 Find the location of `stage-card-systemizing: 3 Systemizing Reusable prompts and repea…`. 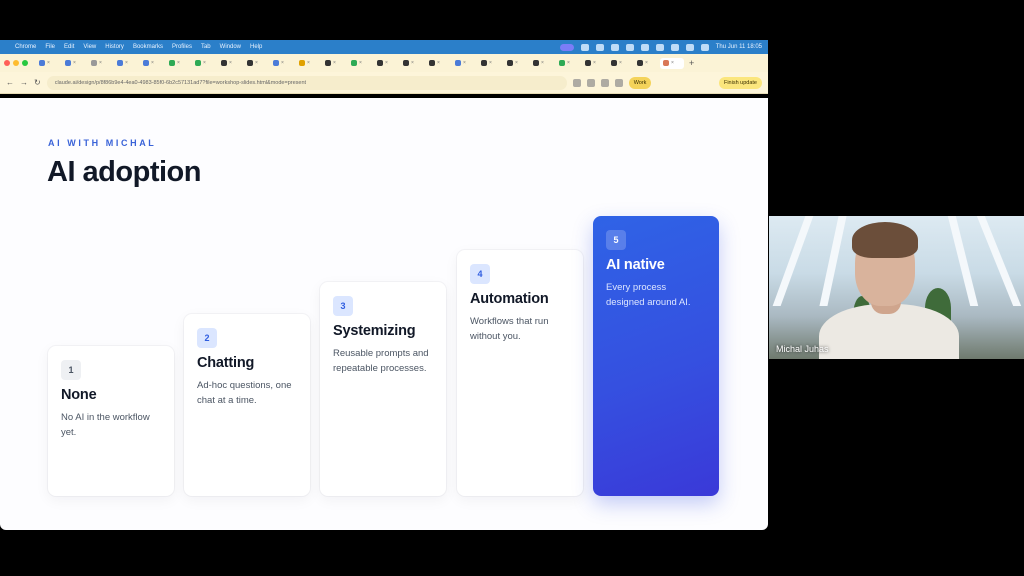

stage-card-systemizing: 3 Systemizing Reusable prompts and repea… is located at coordinates (383, 389).